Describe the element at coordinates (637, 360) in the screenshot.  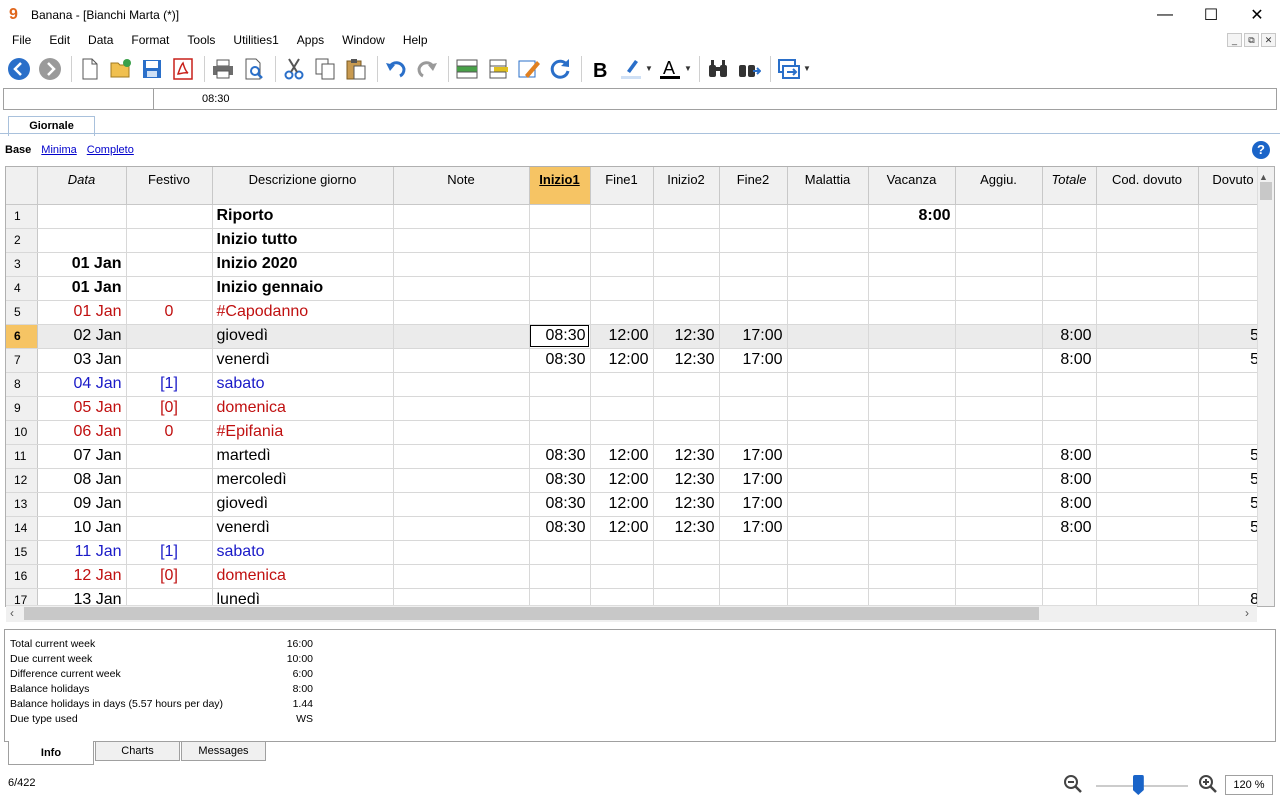
I see `table-row: 703 Janvenerdì08:3012:0012:3017:008:005:` at that location.